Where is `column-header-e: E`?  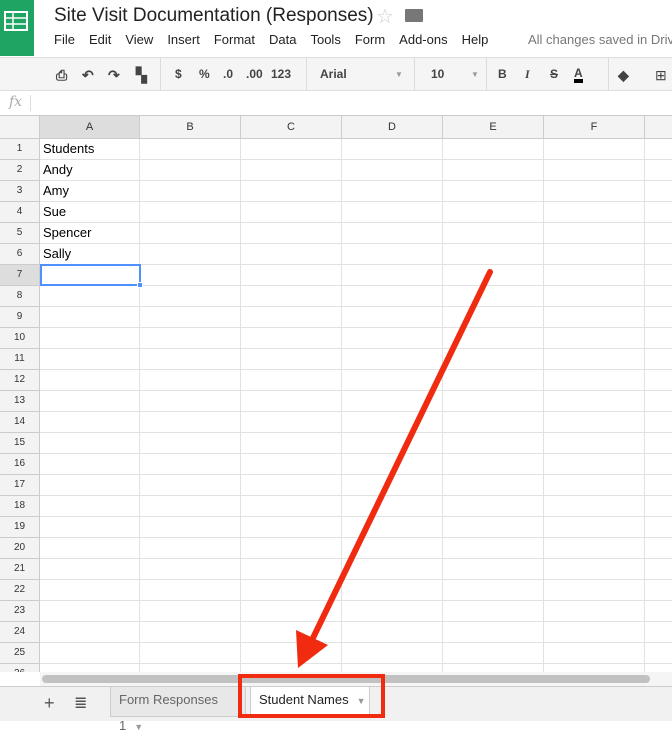 column-header-e: E is located at coordinates (493, 127).